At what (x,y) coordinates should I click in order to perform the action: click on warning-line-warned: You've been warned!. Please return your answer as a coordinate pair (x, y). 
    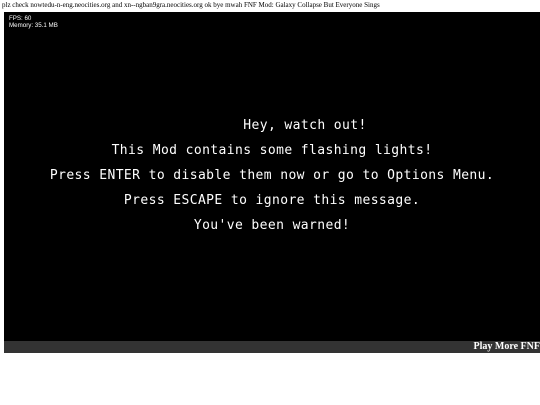
    Looking at the image, I should click on (272, 225).